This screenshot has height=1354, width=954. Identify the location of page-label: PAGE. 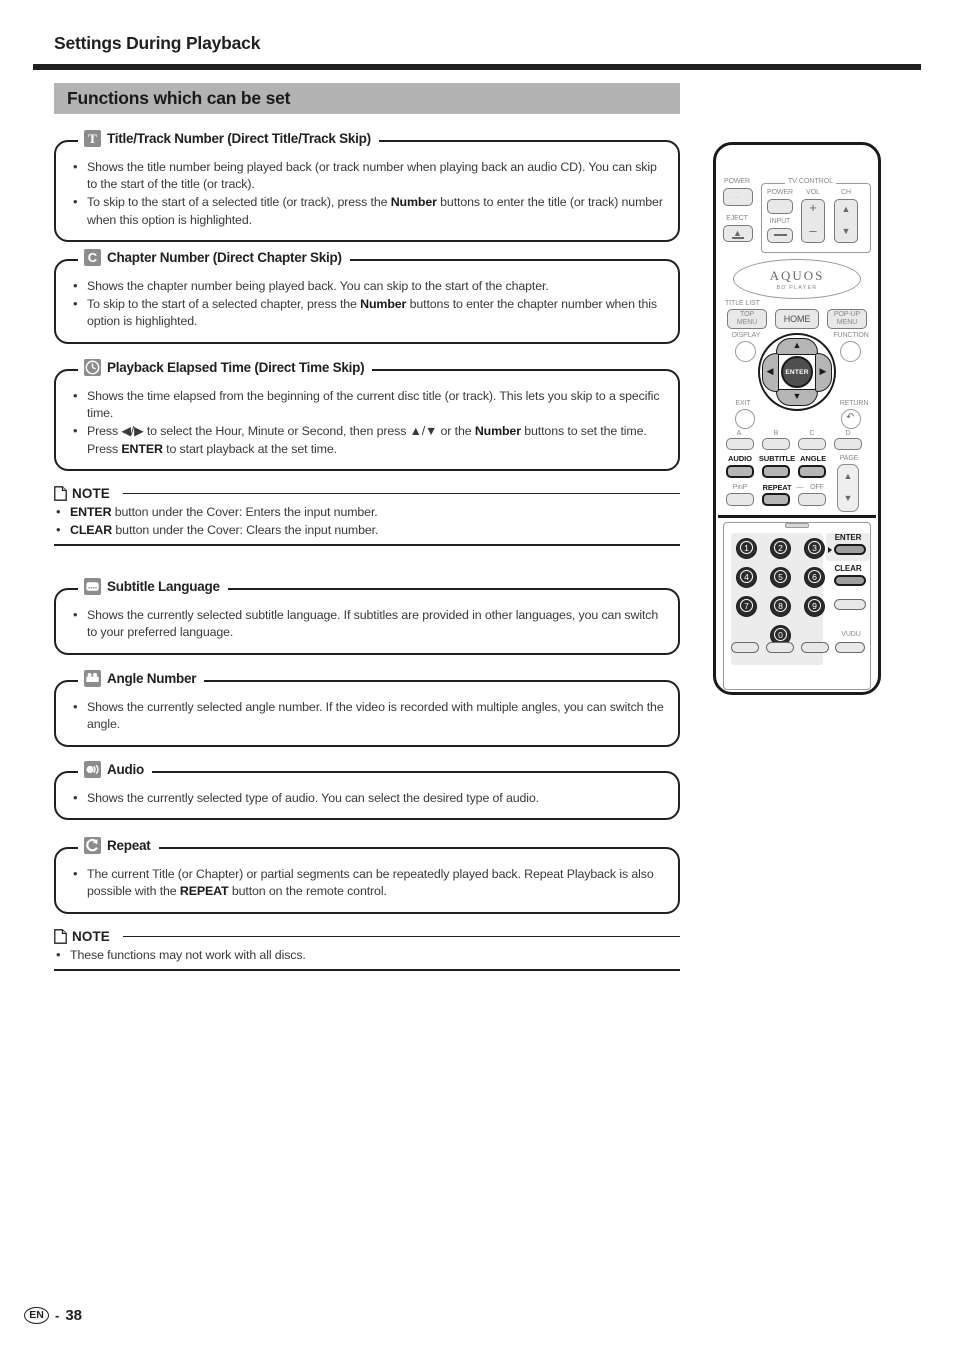
(849, 458).